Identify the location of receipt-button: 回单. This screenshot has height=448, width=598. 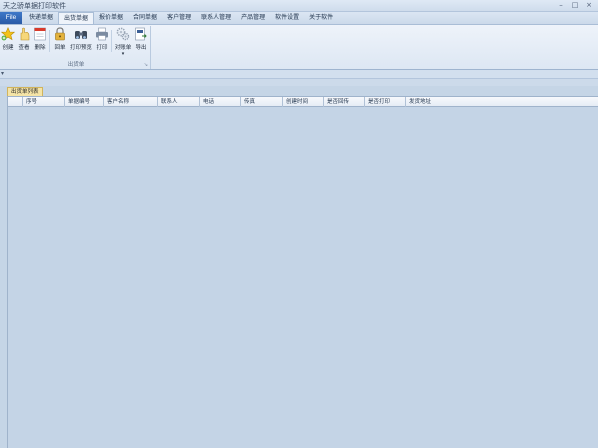
(60, 39).